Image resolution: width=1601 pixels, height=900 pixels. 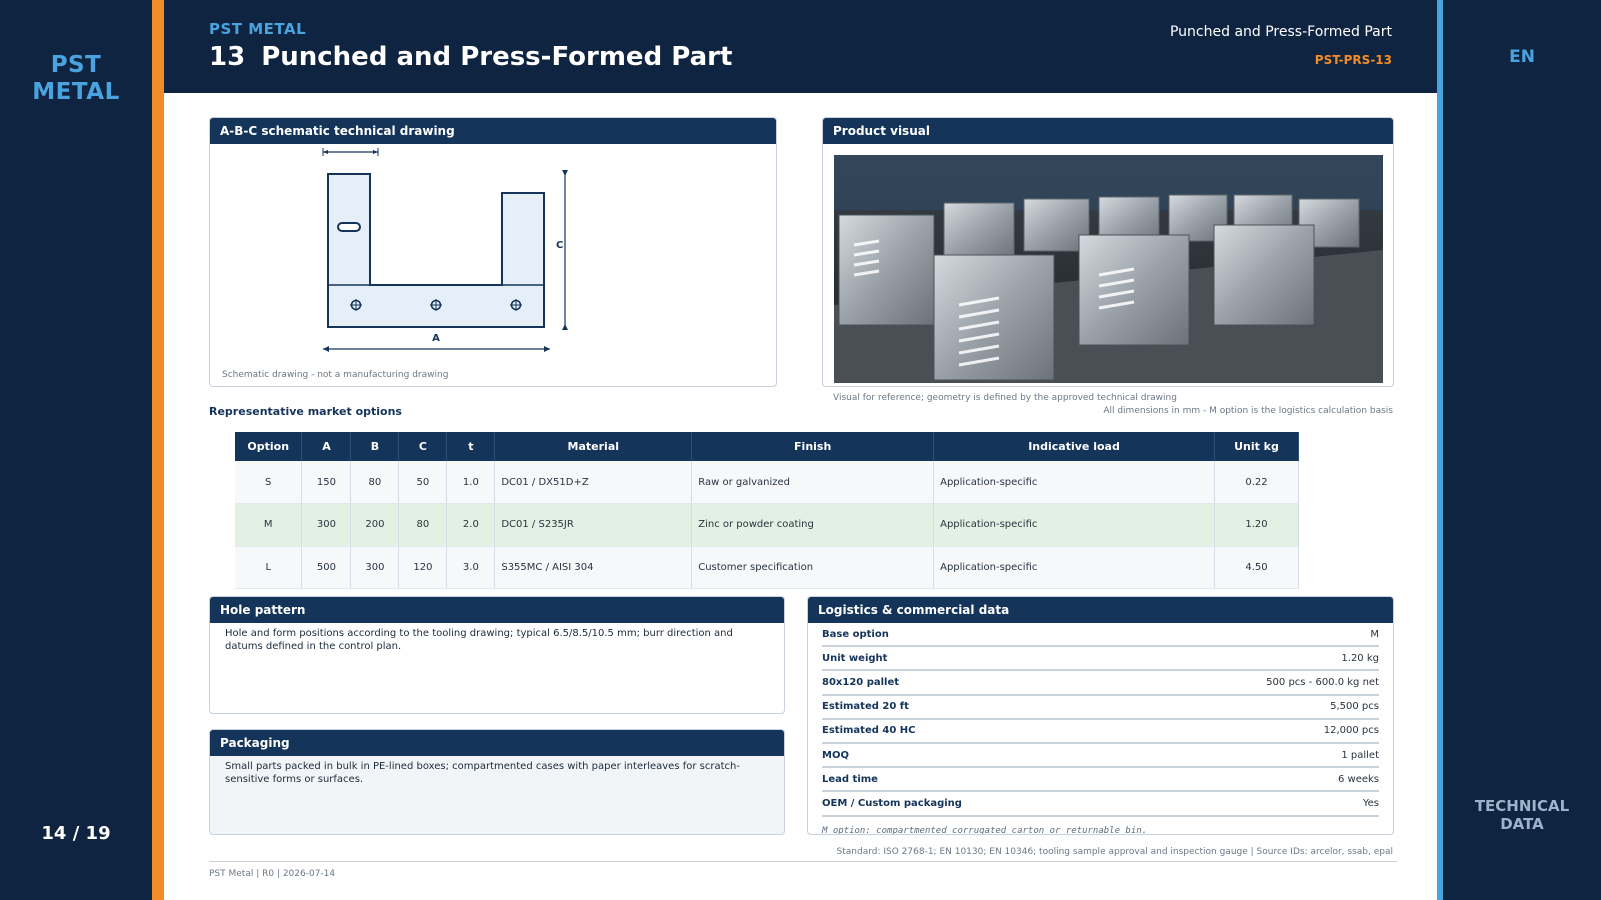 I want to click on right-sidebar, so click(x=1522, y=450).